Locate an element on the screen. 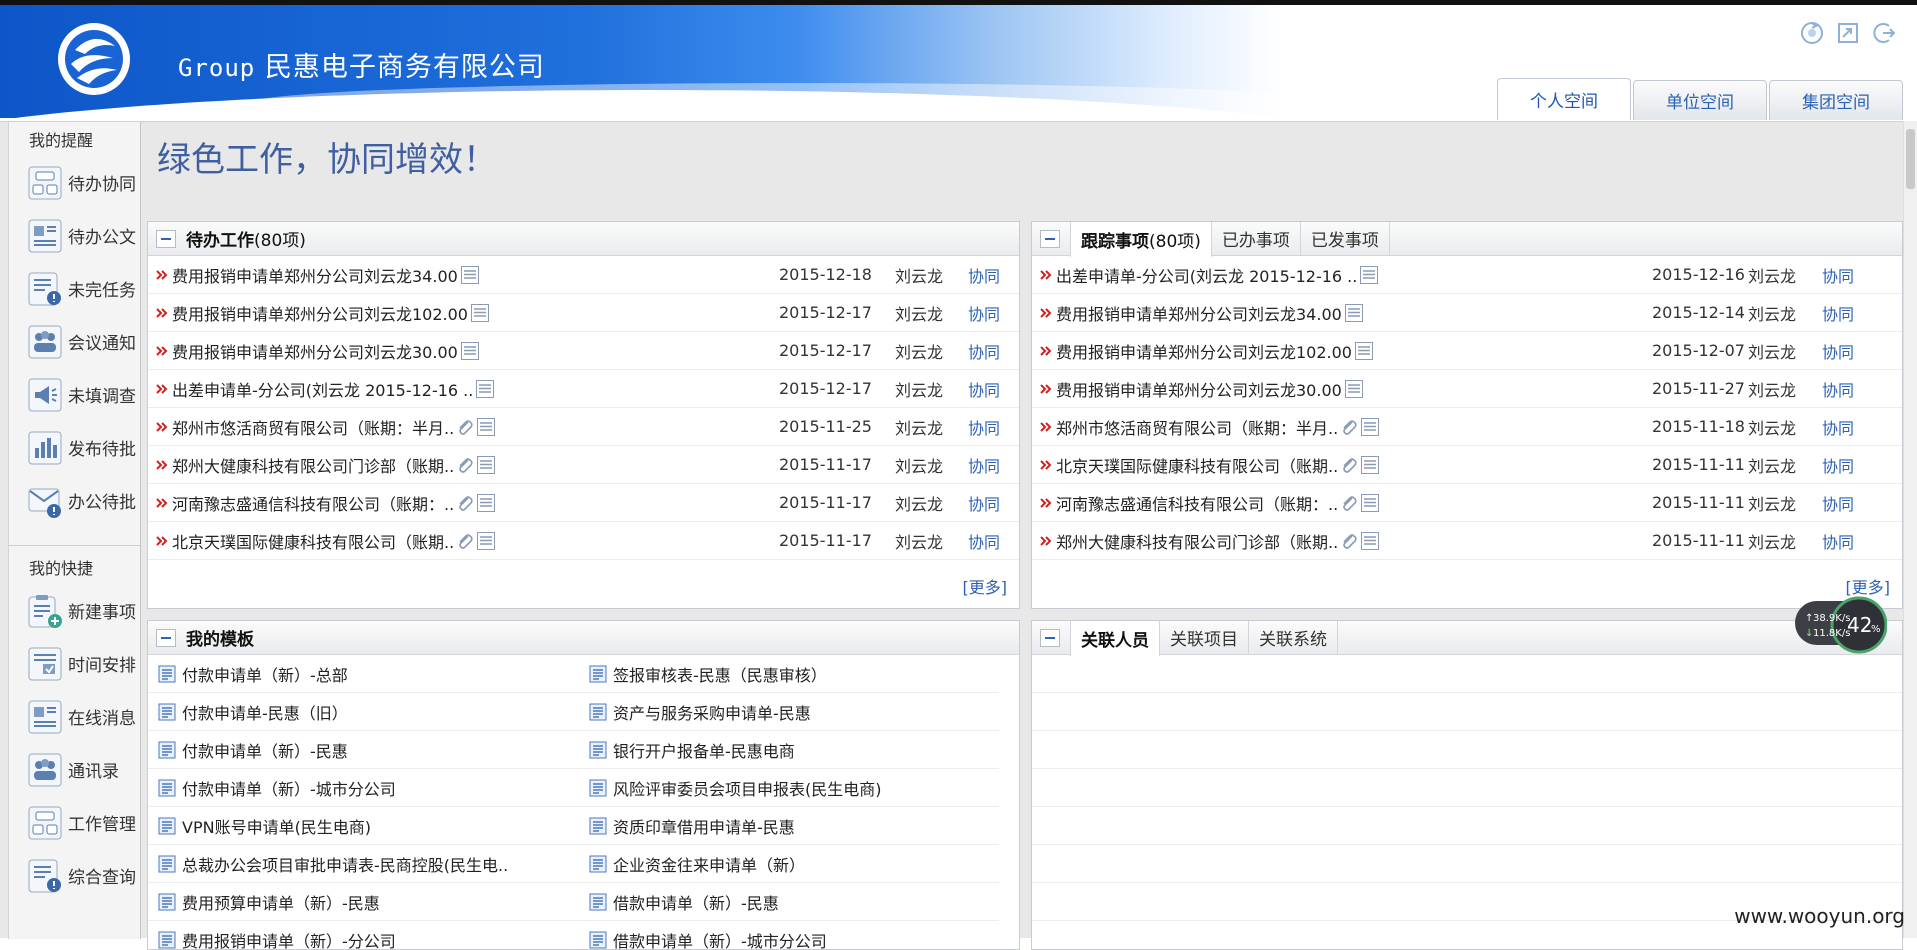 The image size is (1917, 950). item-title-text: 河南豫志盛通信科技有限公司（账期：.. is located at coordinates (1197, 503).